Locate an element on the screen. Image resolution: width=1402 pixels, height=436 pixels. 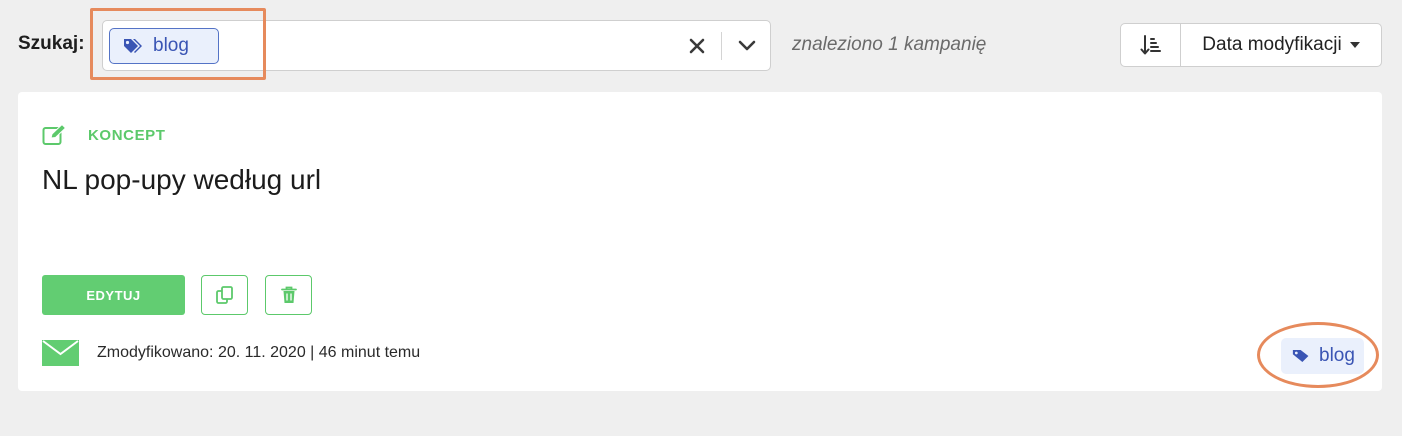
campaign-status: KONCEPT is located at coordinates (104, 135).